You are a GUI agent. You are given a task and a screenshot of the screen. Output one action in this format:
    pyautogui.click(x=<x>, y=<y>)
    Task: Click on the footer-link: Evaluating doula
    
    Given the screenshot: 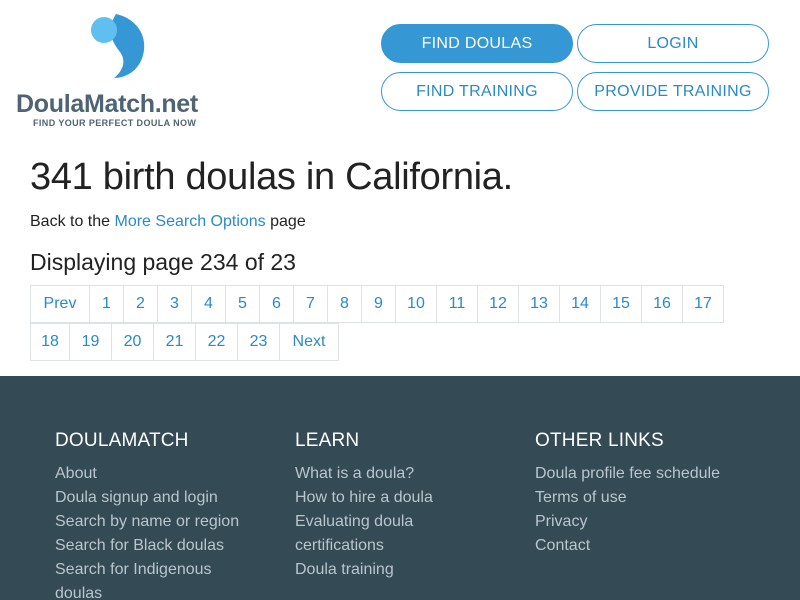 What is the action you would take?
    pyautogui.click(x=364, y=522)
    